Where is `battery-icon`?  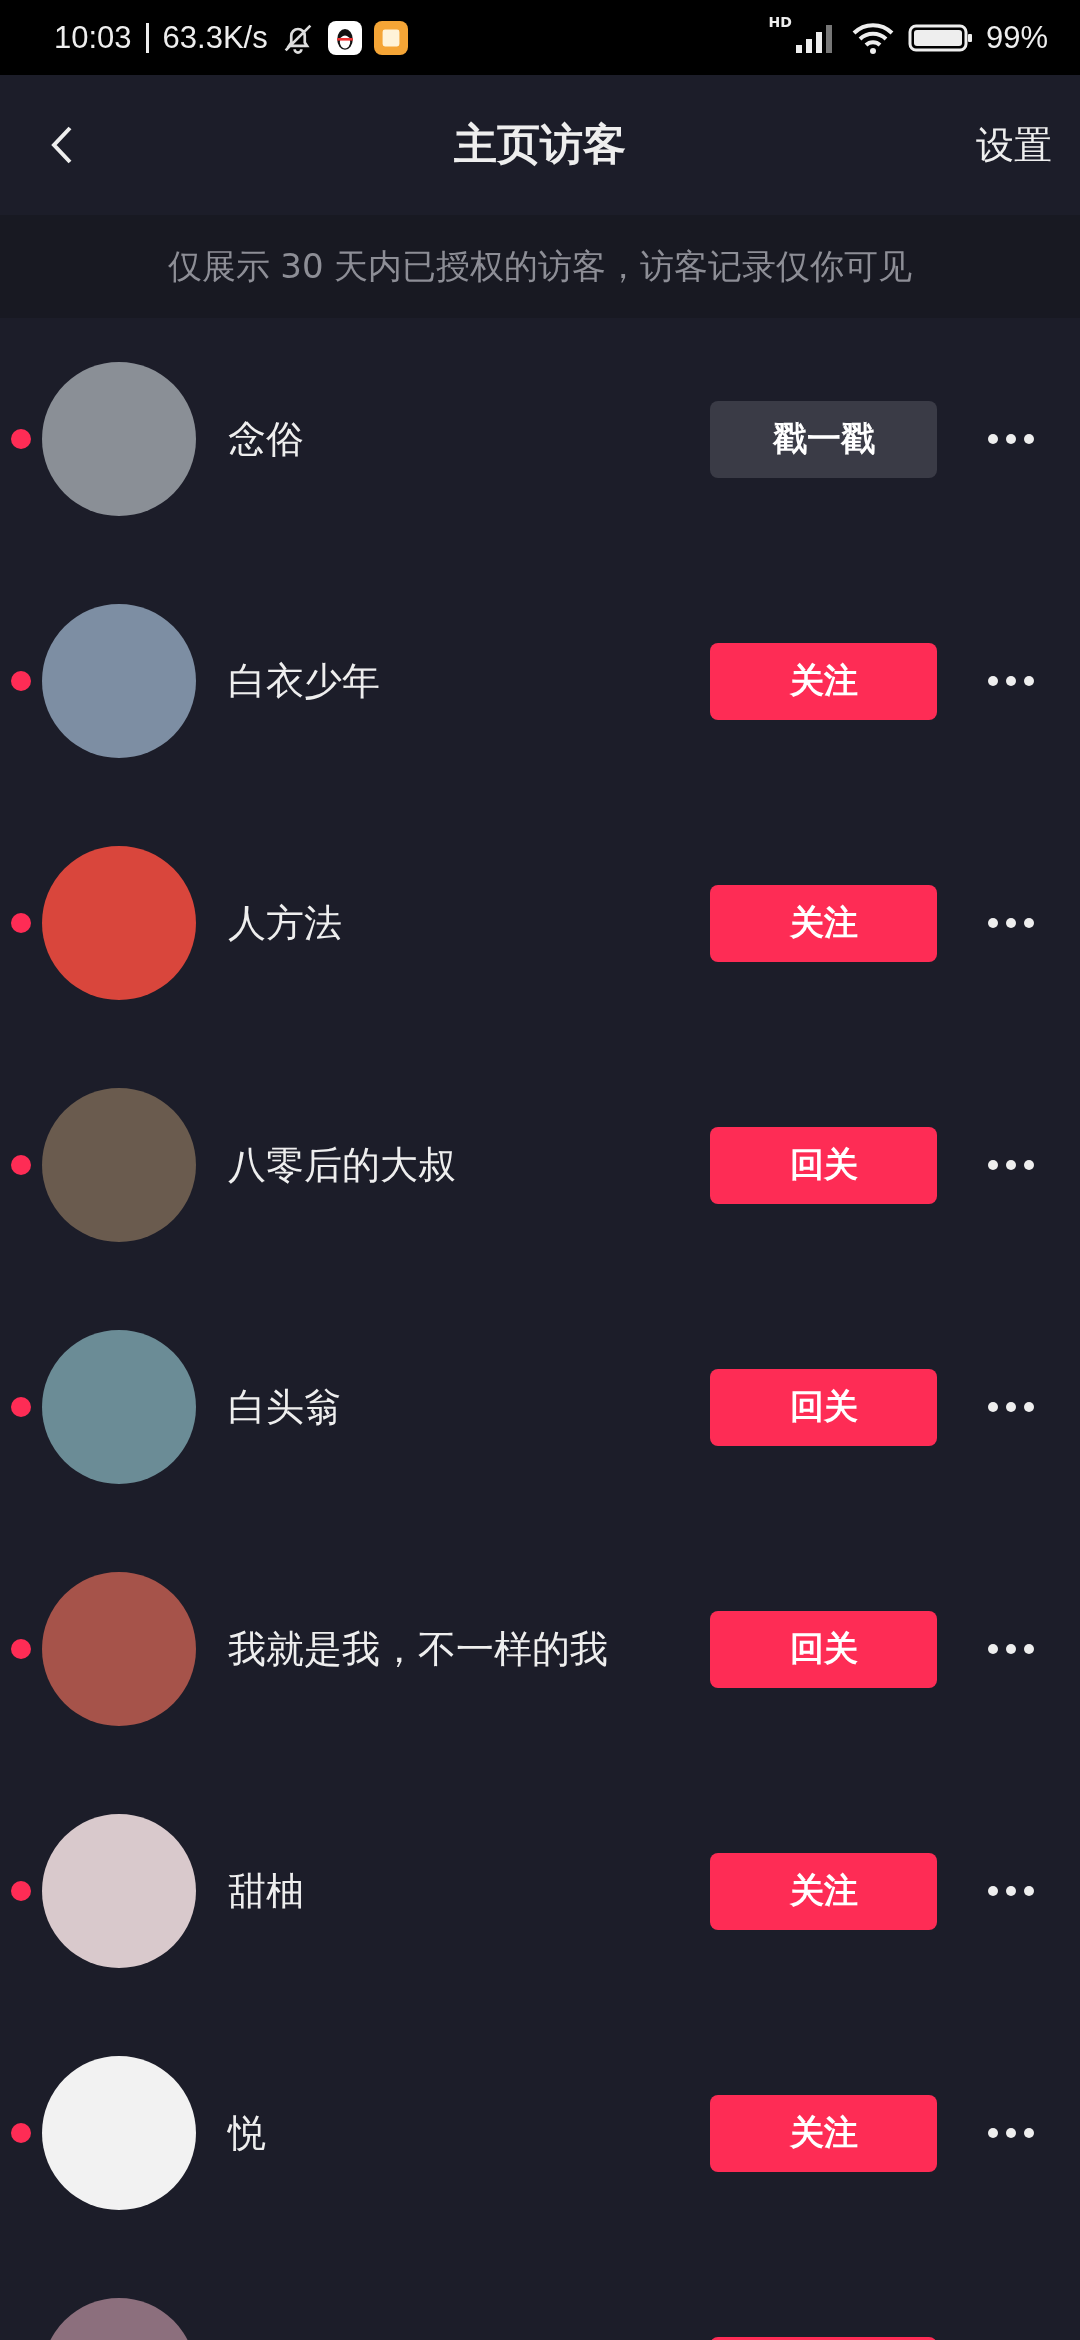
battery-icon is located at coordinates (940, 37).